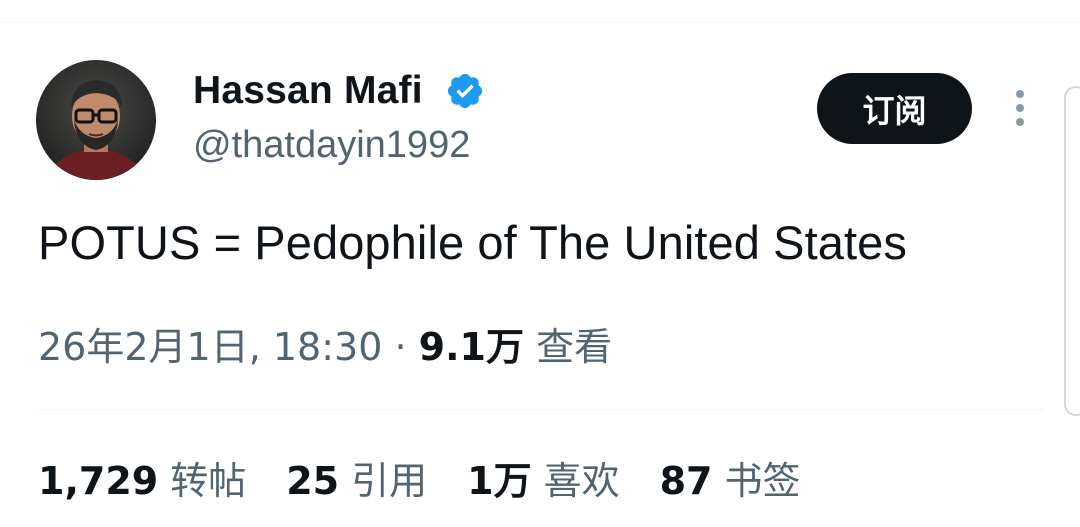 The width and height of the screenshot is (1080, 527). Describe the element at coordinates (465, 91) in the screenshot. I see `verified-badge-icon` at that location.